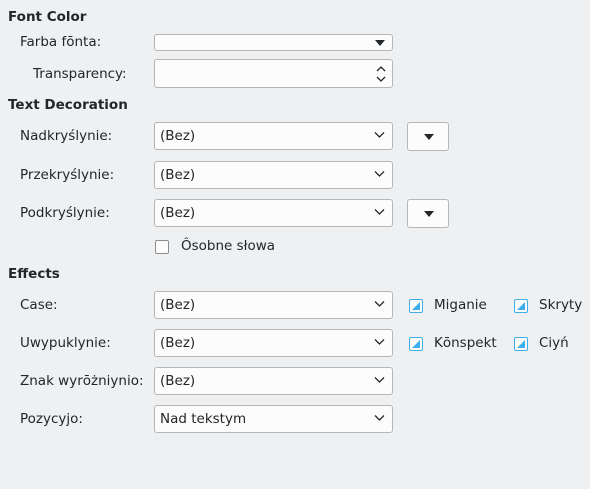  What do you see at coordinates (521, 344) in the screenshot?
I see `shadow-checkbox` at bounding box center [521, 344].